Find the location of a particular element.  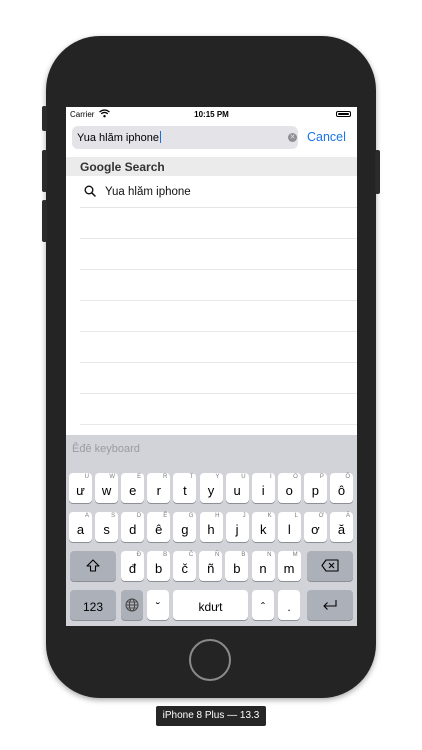

status-bar: Carrier 10:15 PM is located at coordinates (211, 114).